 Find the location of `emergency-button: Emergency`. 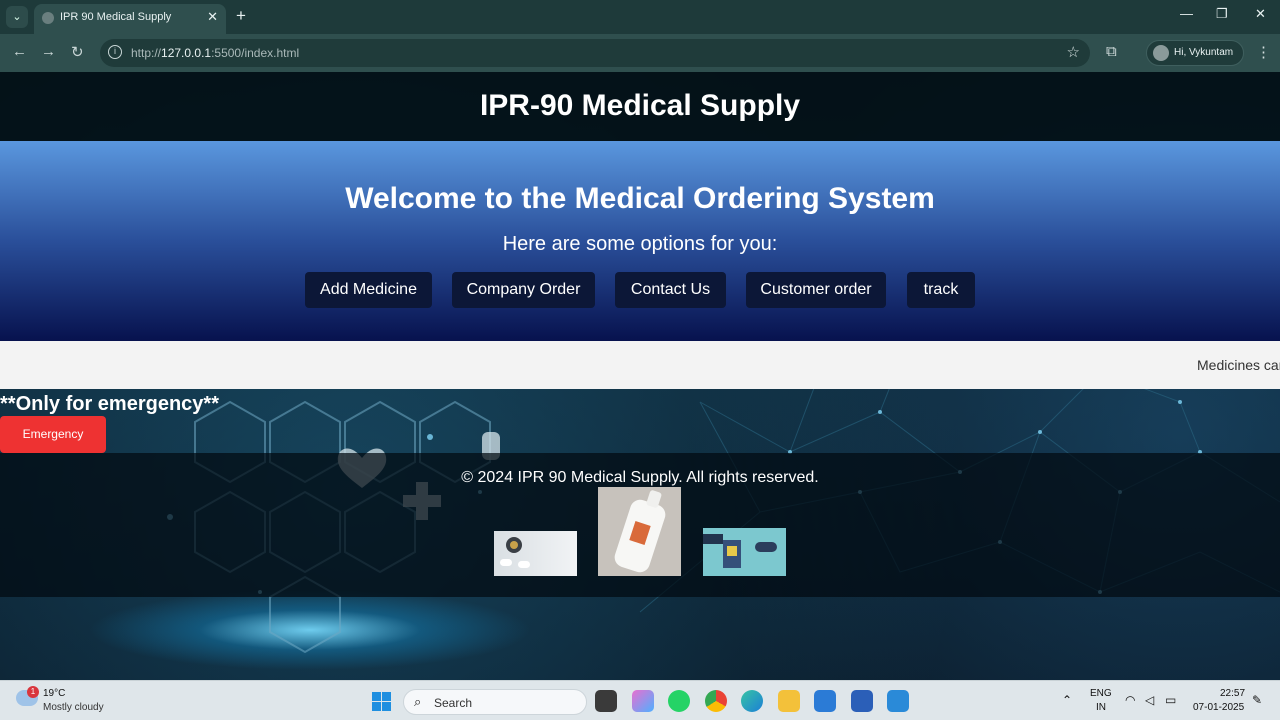

emergency-button: Emergency is located at coordinates (53, 434).